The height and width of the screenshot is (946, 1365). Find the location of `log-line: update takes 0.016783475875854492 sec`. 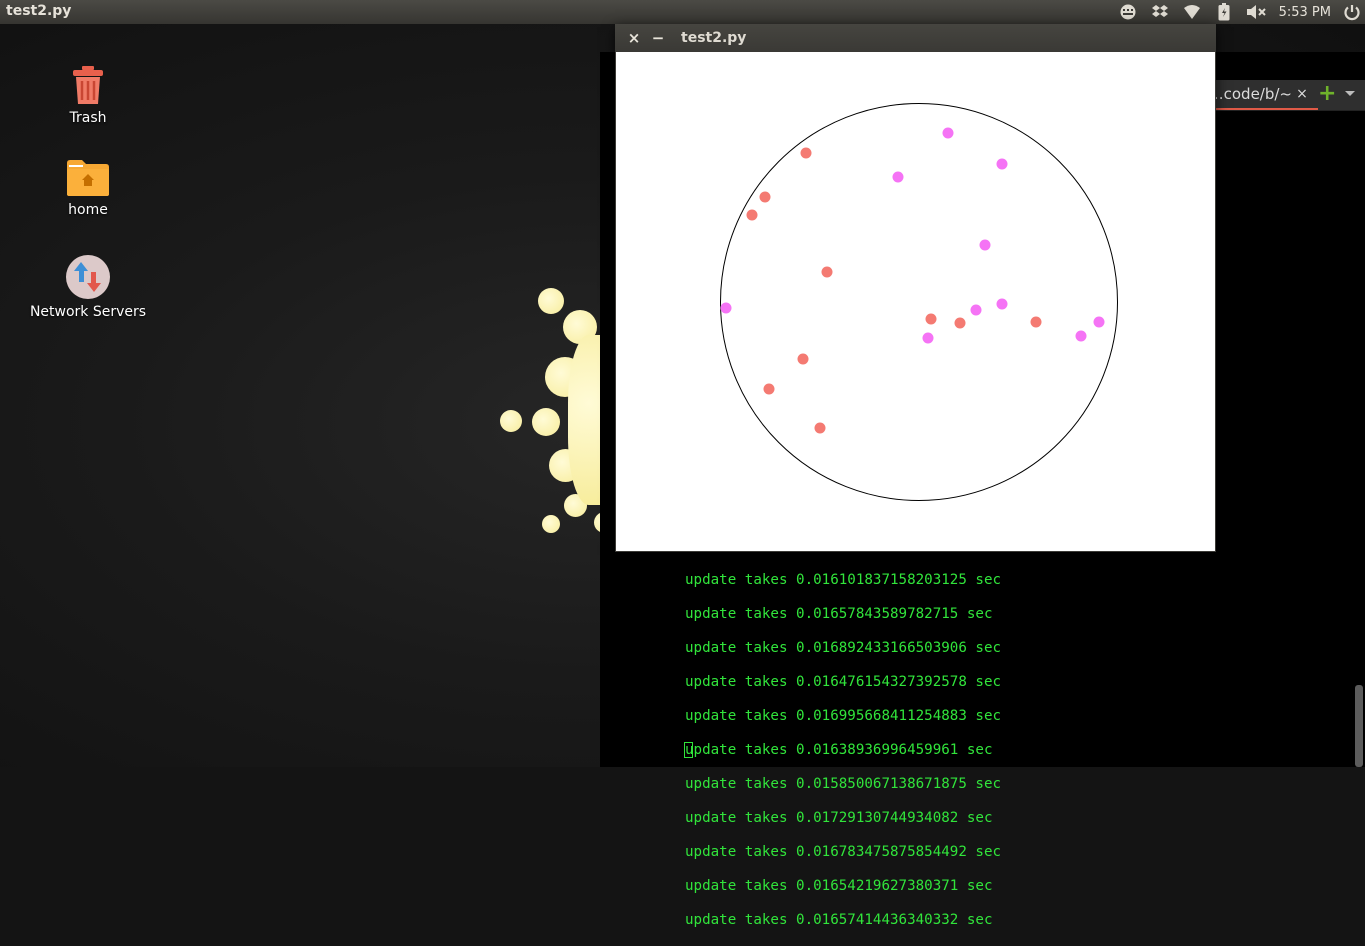

log-line: update takes 0.016783475875854492 sec is located at coordinates (843, 852).